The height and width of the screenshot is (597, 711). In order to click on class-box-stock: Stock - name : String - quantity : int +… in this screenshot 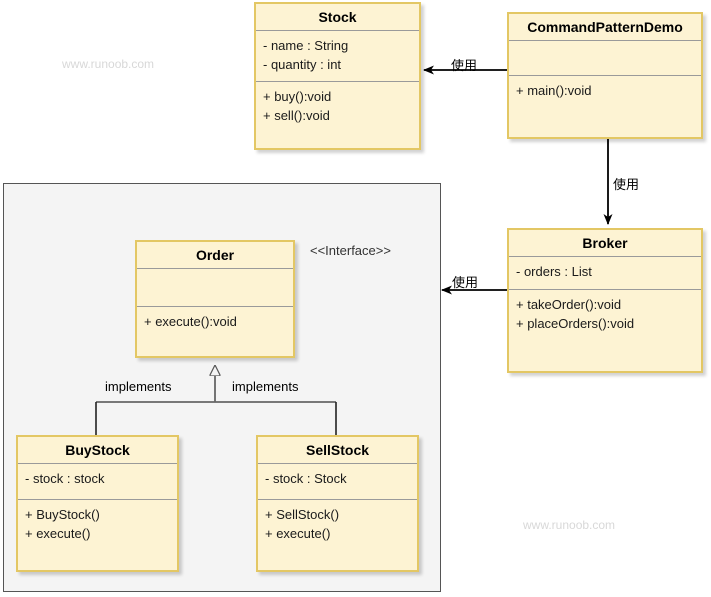, I will do `click(337, 76)`.